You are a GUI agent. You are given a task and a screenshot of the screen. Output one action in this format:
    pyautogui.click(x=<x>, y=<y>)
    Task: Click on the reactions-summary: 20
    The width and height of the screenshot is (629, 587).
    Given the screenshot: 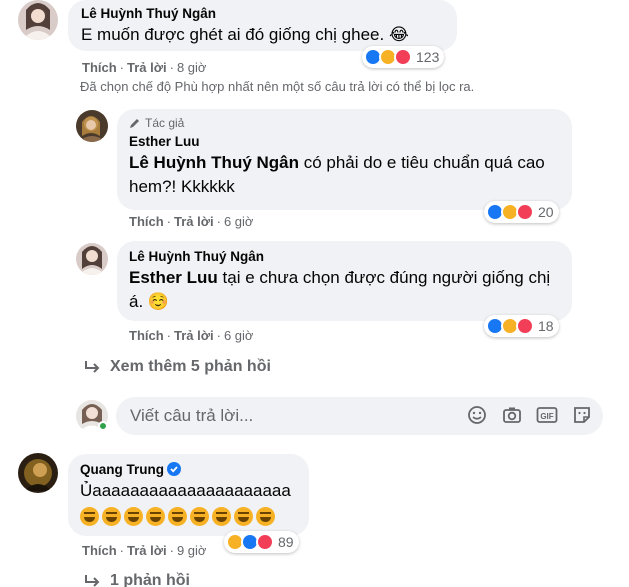 What is the action you would take?
    pyautogui.click(x=521, y=212)
    